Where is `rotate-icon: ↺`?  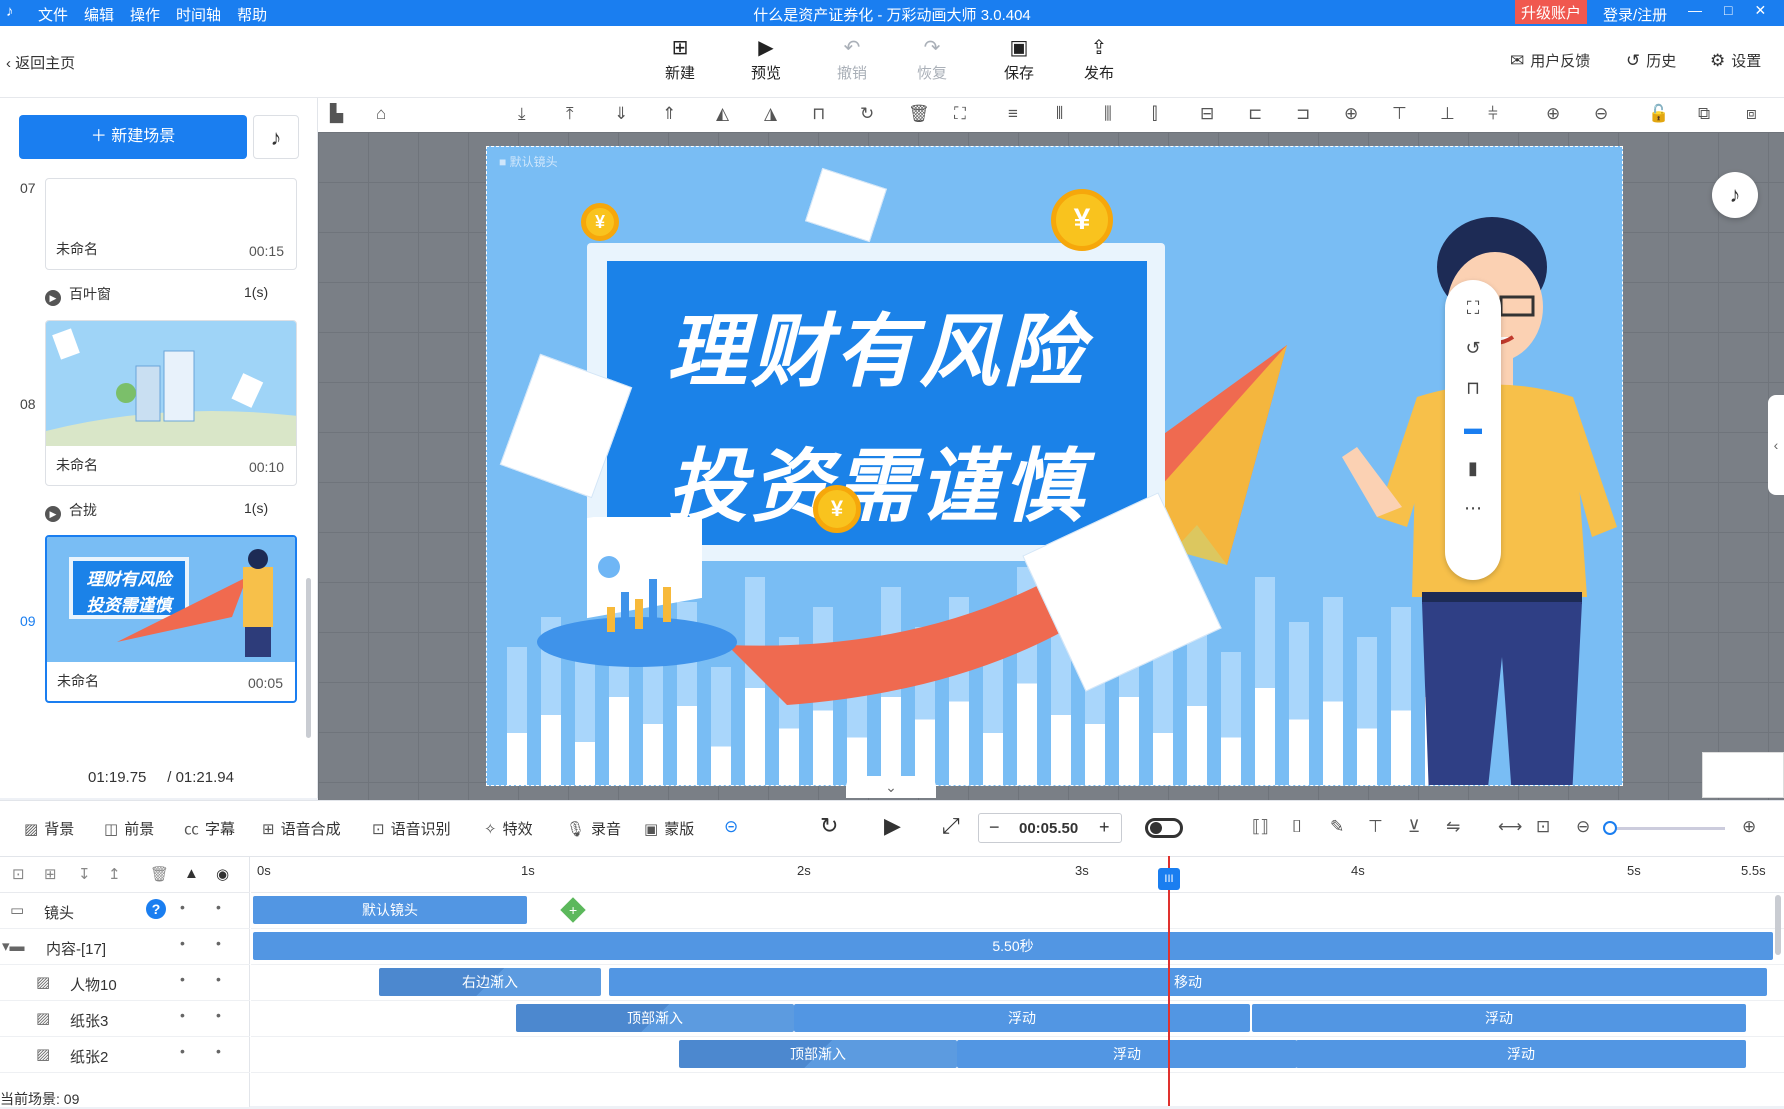 rotate-icon: ↺ is located at coordinates (1473, 348).